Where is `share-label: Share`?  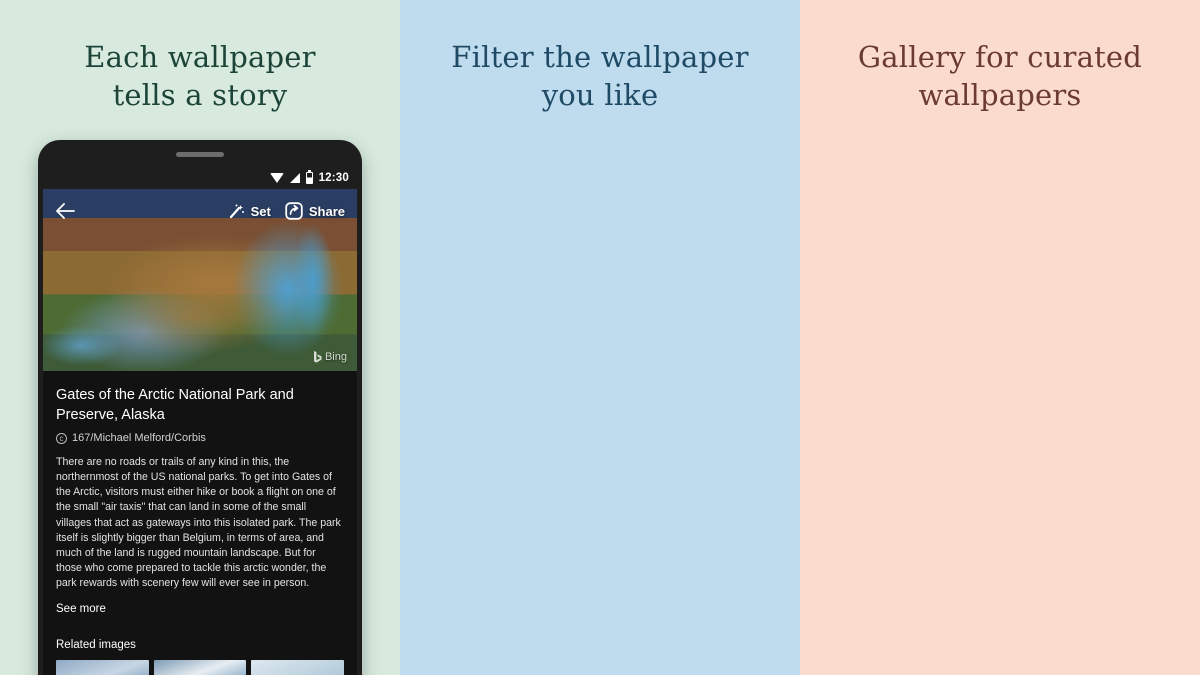 share-label: Share is located at coordinates (327, 211).